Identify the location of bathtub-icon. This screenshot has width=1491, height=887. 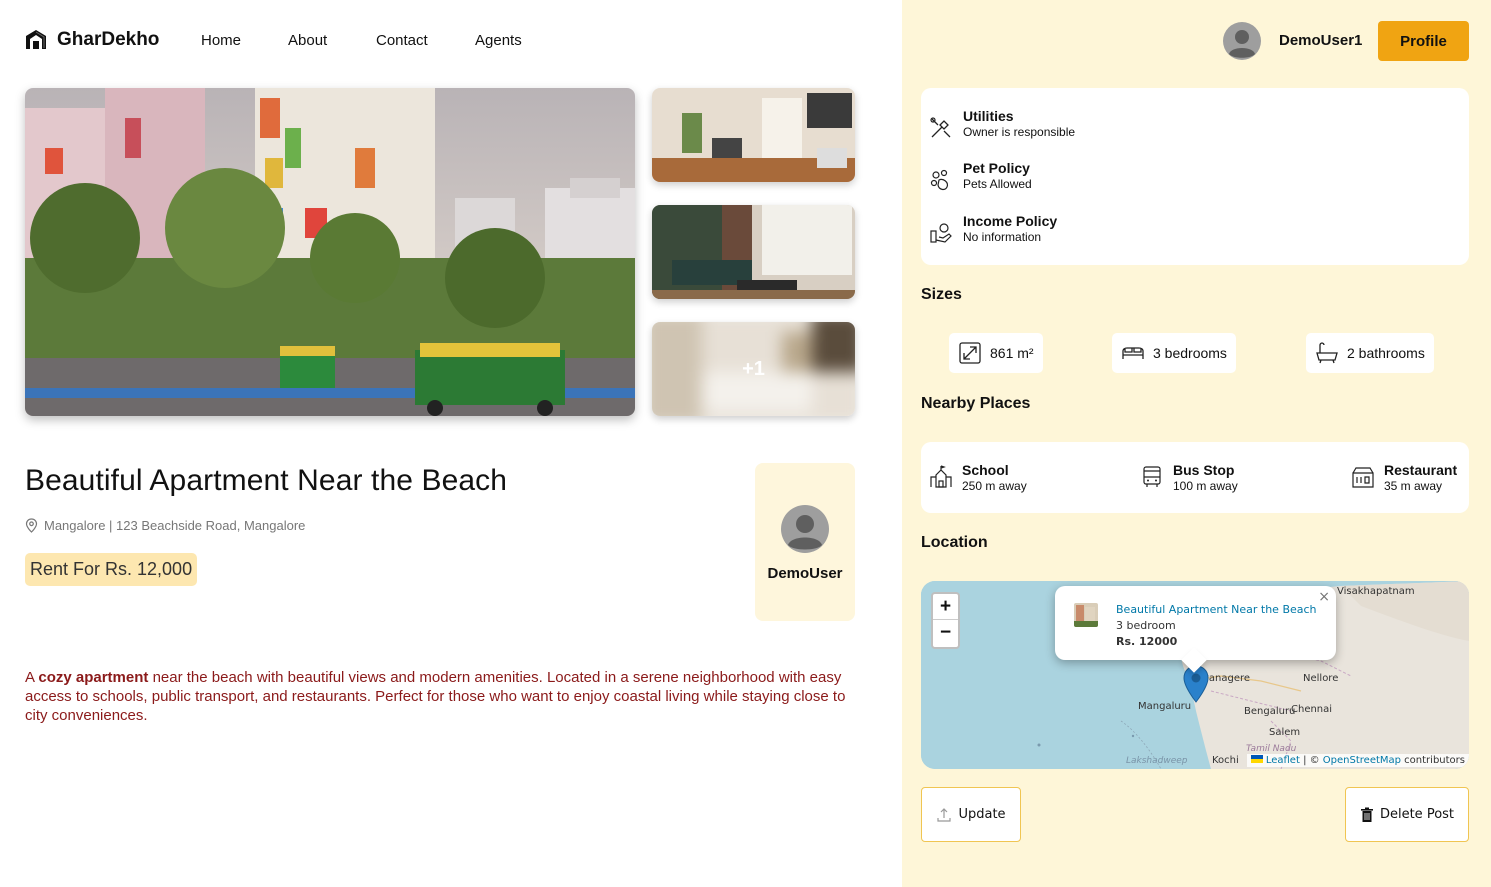
(1327, 353).